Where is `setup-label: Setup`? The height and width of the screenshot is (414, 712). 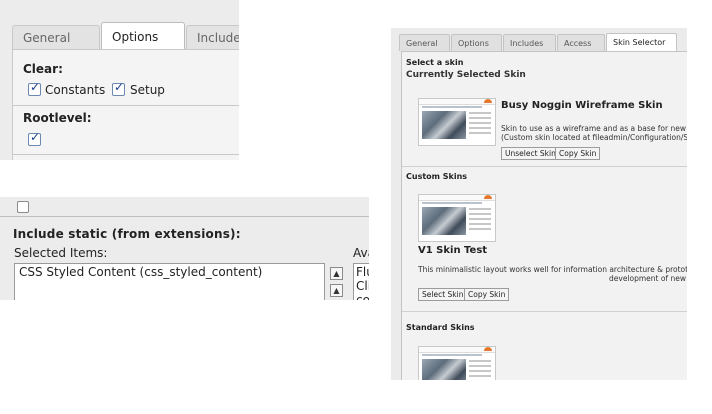 setup-label: Setup is located at coordinates (147, 90).